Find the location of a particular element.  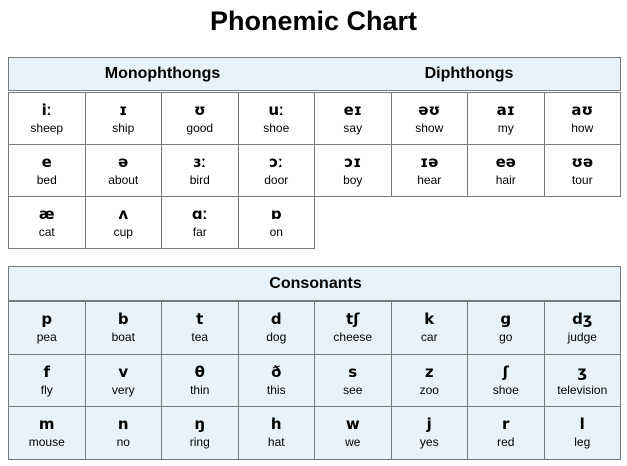

phoneme-symbol: iː is located at coordinates (46, 110).